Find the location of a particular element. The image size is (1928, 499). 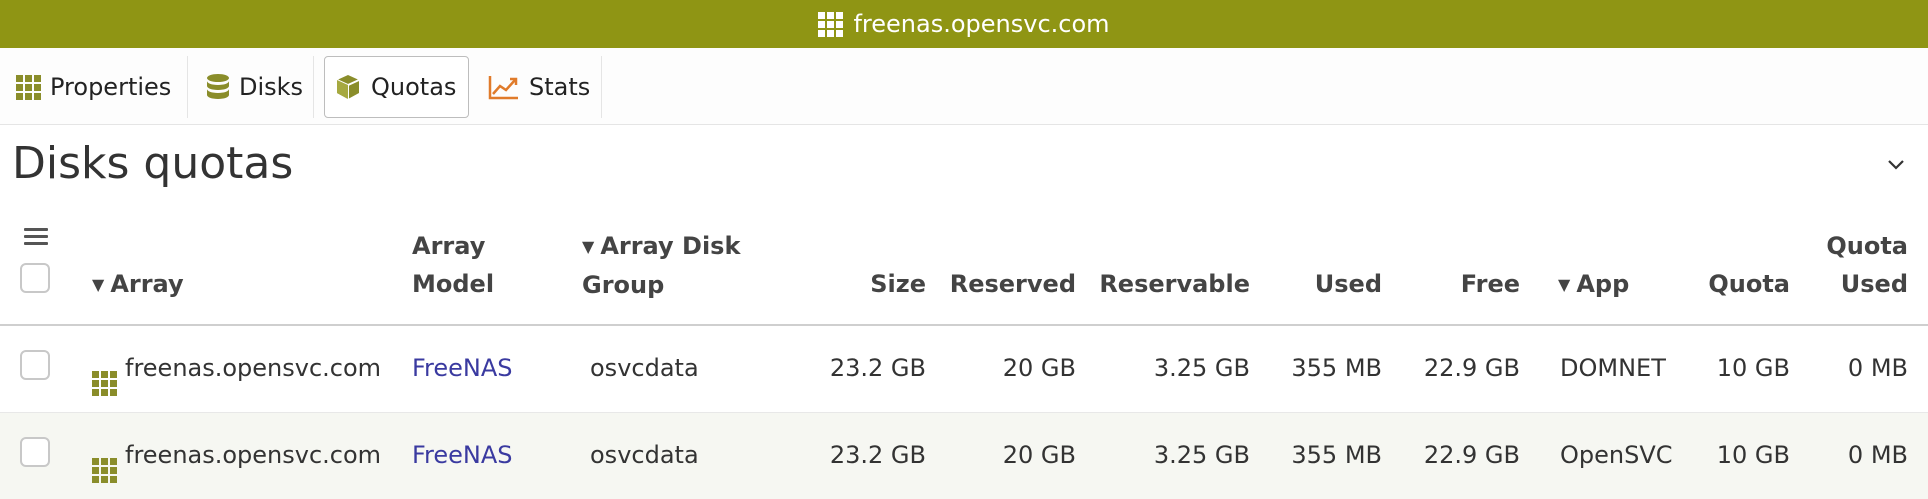

tab-label: Properties is located at coordinates (111, 87).